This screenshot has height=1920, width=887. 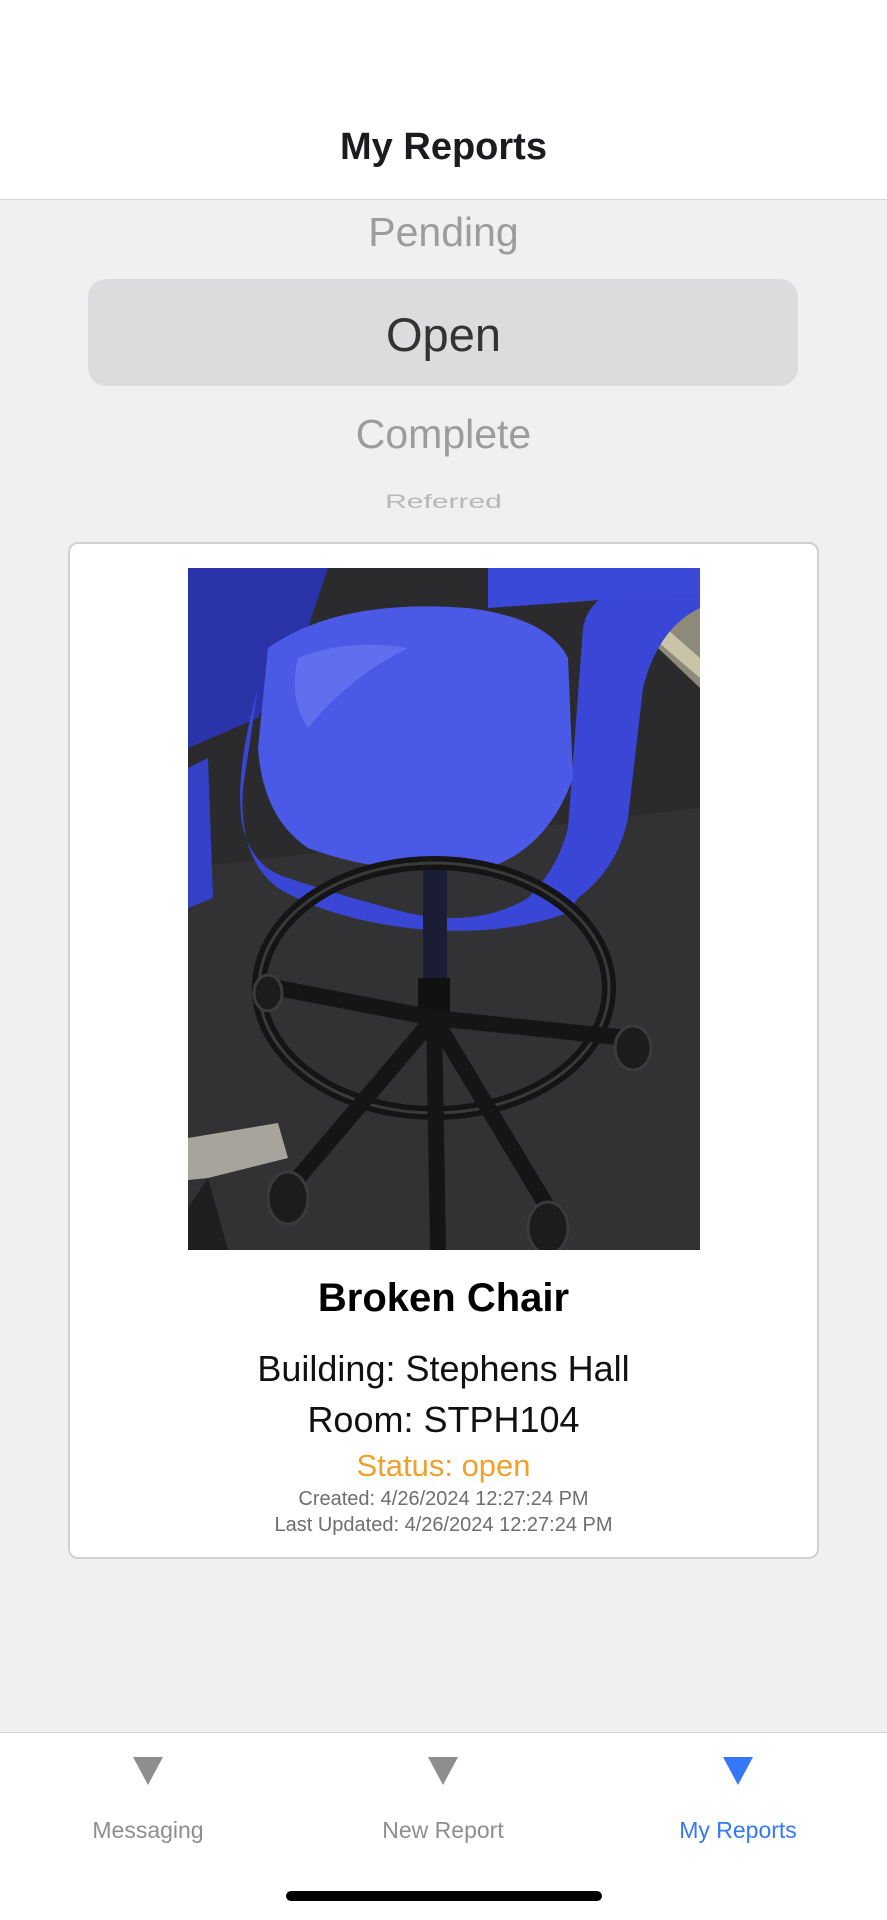 I want to click on report-building: Building: Stephens Hall, so click(x=443, y=1368).